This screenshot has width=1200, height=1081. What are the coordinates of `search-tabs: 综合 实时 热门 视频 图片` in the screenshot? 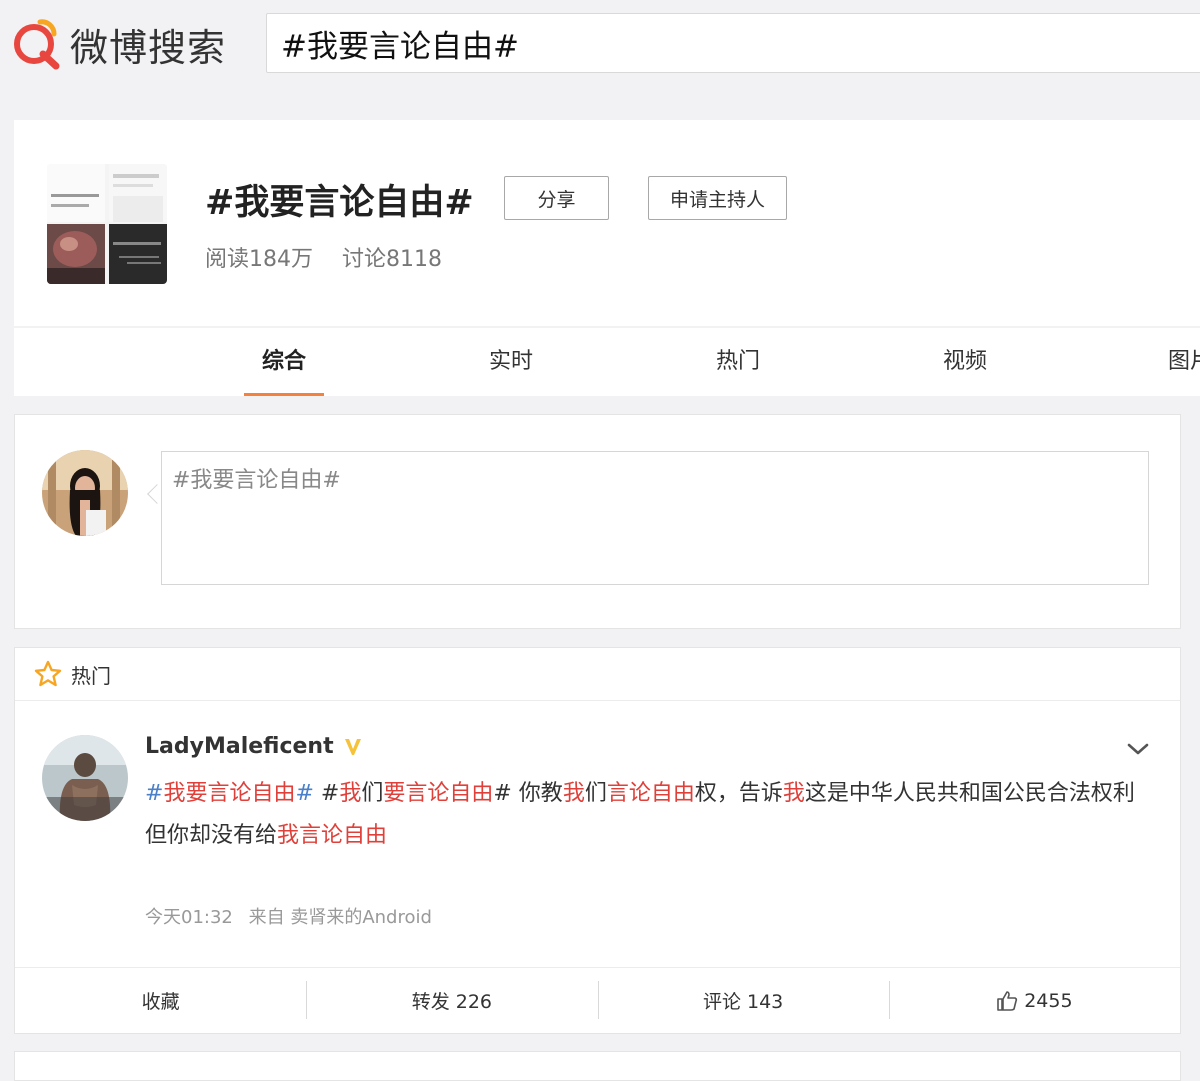 It's located at (607, 362).